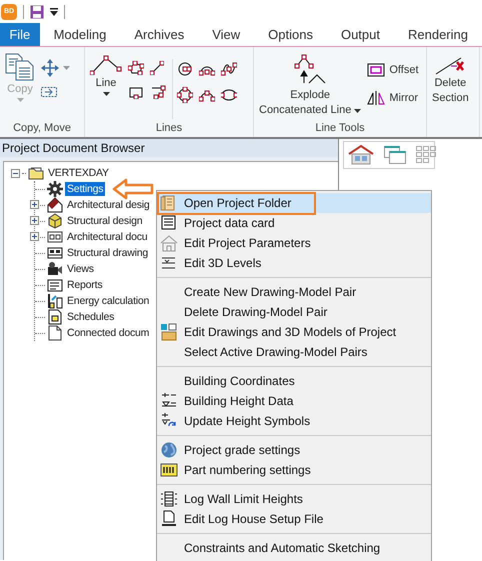 The image size is (482, 561). What do you see at coordinates (294, 421) in the screenshot?
I see `menu-item: Update Height Symbols` at bounding box center [294, 421].